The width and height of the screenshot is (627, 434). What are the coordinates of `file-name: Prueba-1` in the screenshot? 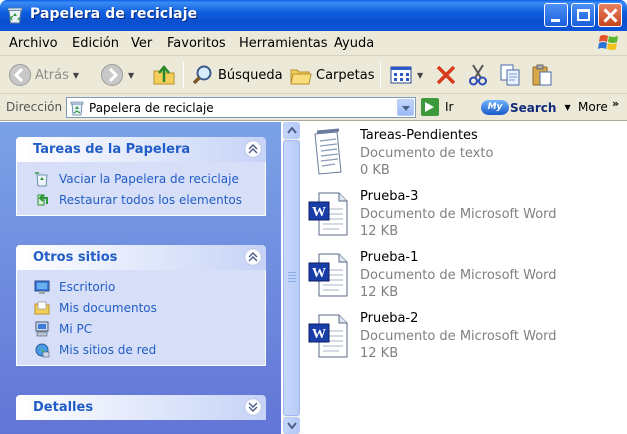 It's located at (389, 257).